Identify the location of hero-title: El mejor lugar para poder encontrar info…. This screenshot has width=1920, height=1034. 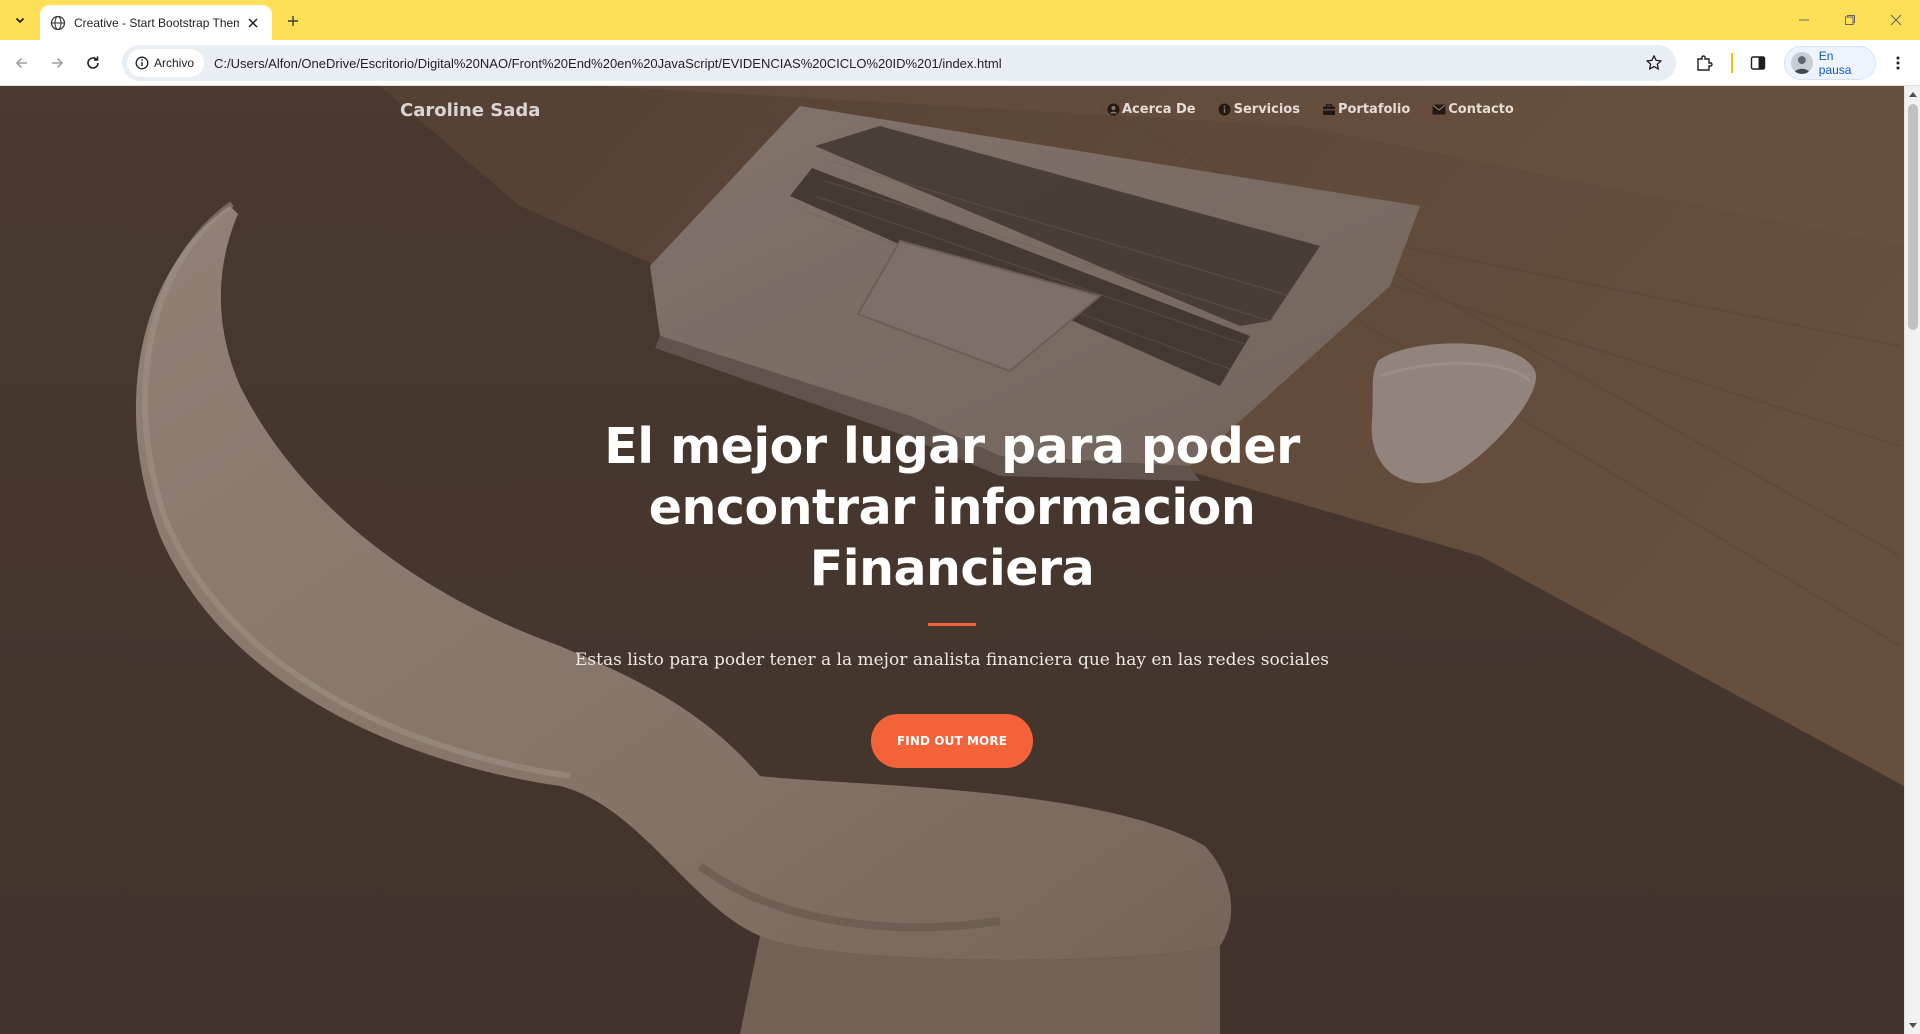
(952, 507).